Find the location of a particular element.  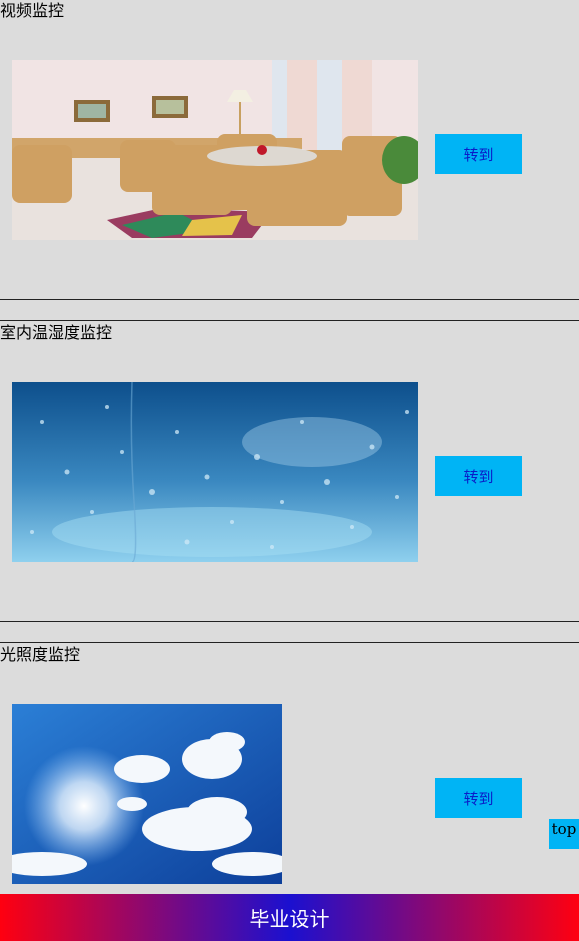

section-title-humidity: 室内温湿度监控 is located at coordinates (56, 332).